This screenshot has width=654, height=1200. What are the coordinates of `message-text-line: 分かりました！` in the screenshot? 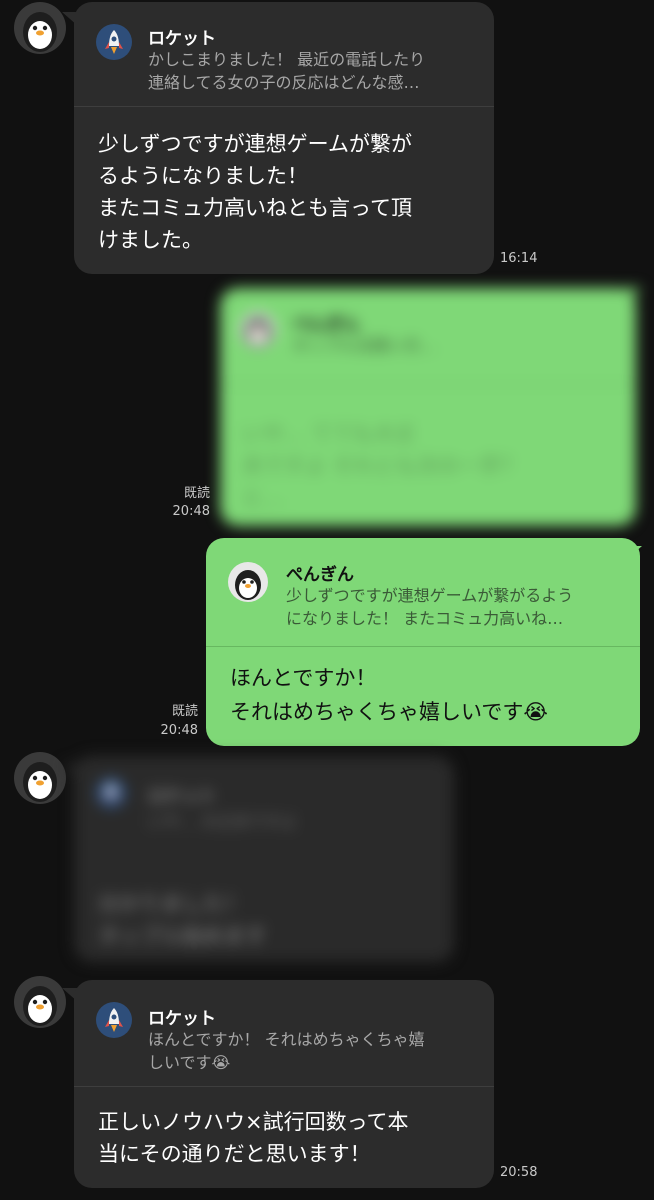 It's located at (171, 904).